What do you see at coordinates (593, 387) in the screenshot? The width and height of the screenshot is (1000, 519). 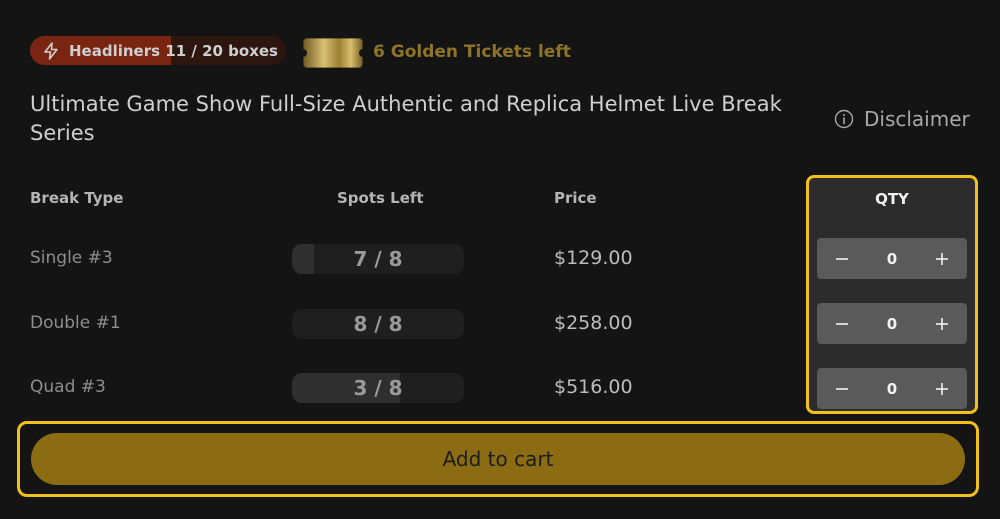 I see `price-cell: $516.00` at bounding box center [593, 387].